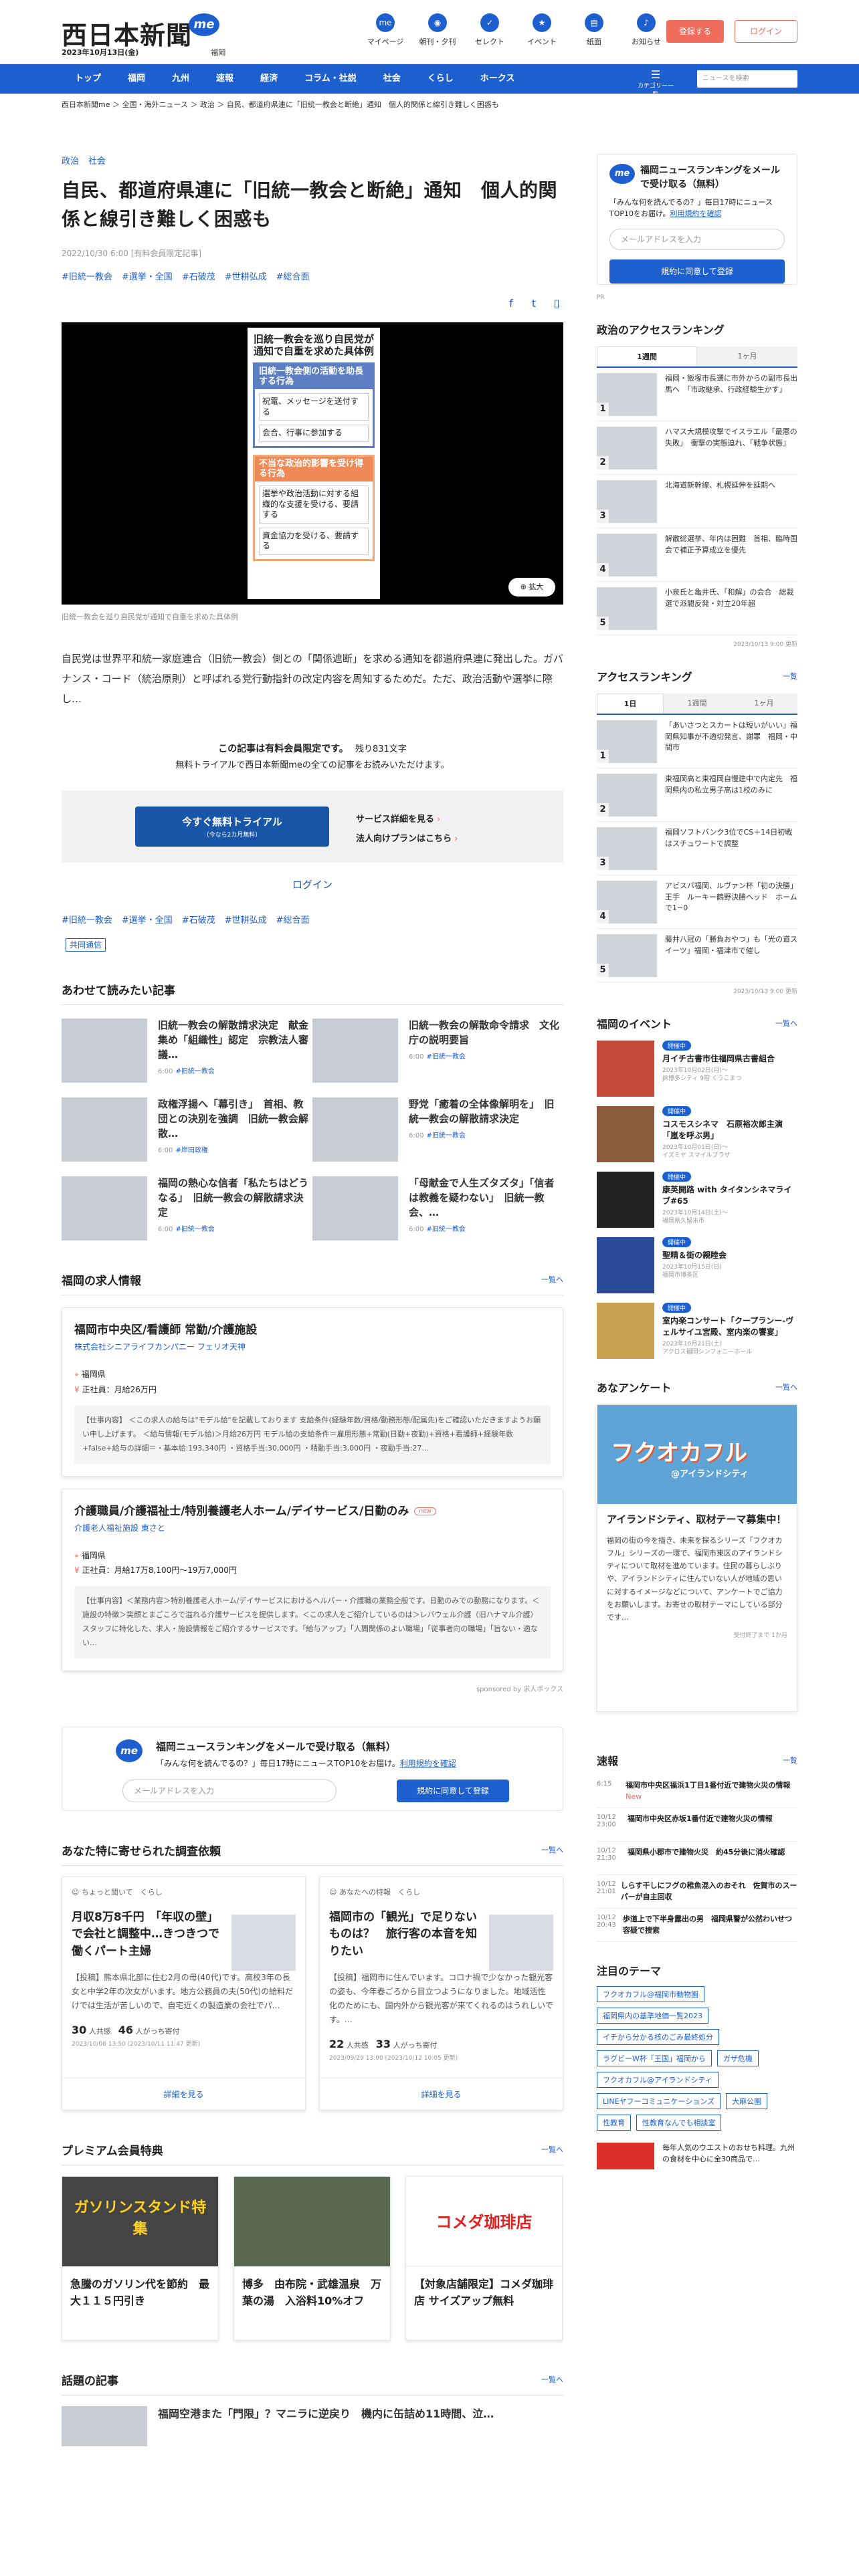 Image resolution: width=859 pixels, height=2576 pixels. I want to click on paywall-login-link: ログイン, so click(312, 884).